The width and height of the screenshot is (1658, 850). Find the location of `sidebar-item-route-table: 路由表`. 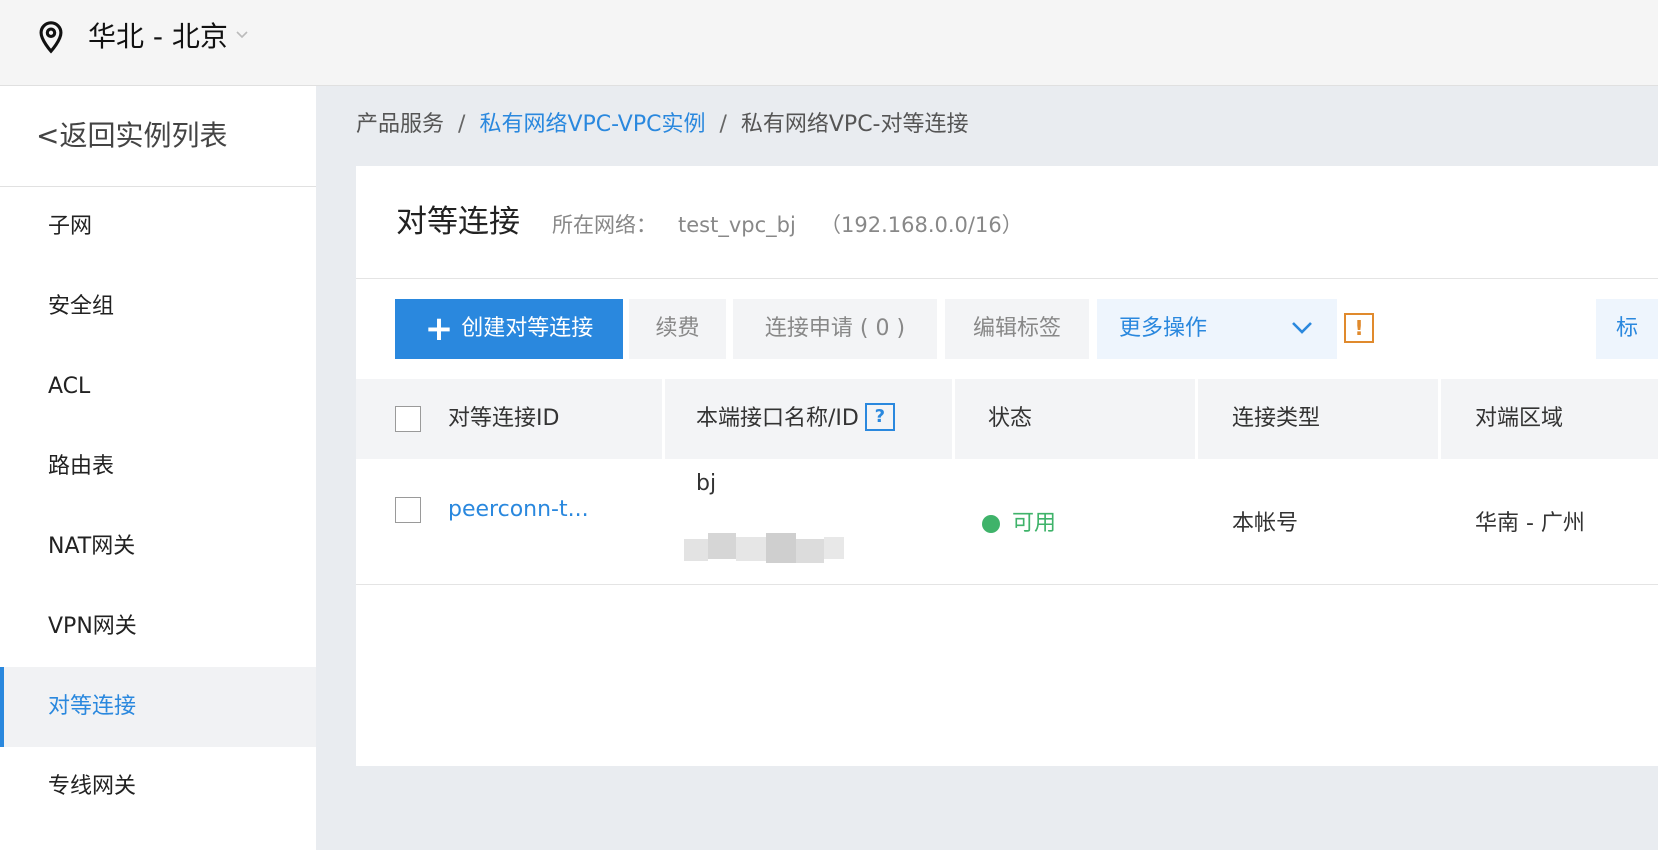

sidebar-item-route-table: 路由表 is located at coordinates (158, 467).